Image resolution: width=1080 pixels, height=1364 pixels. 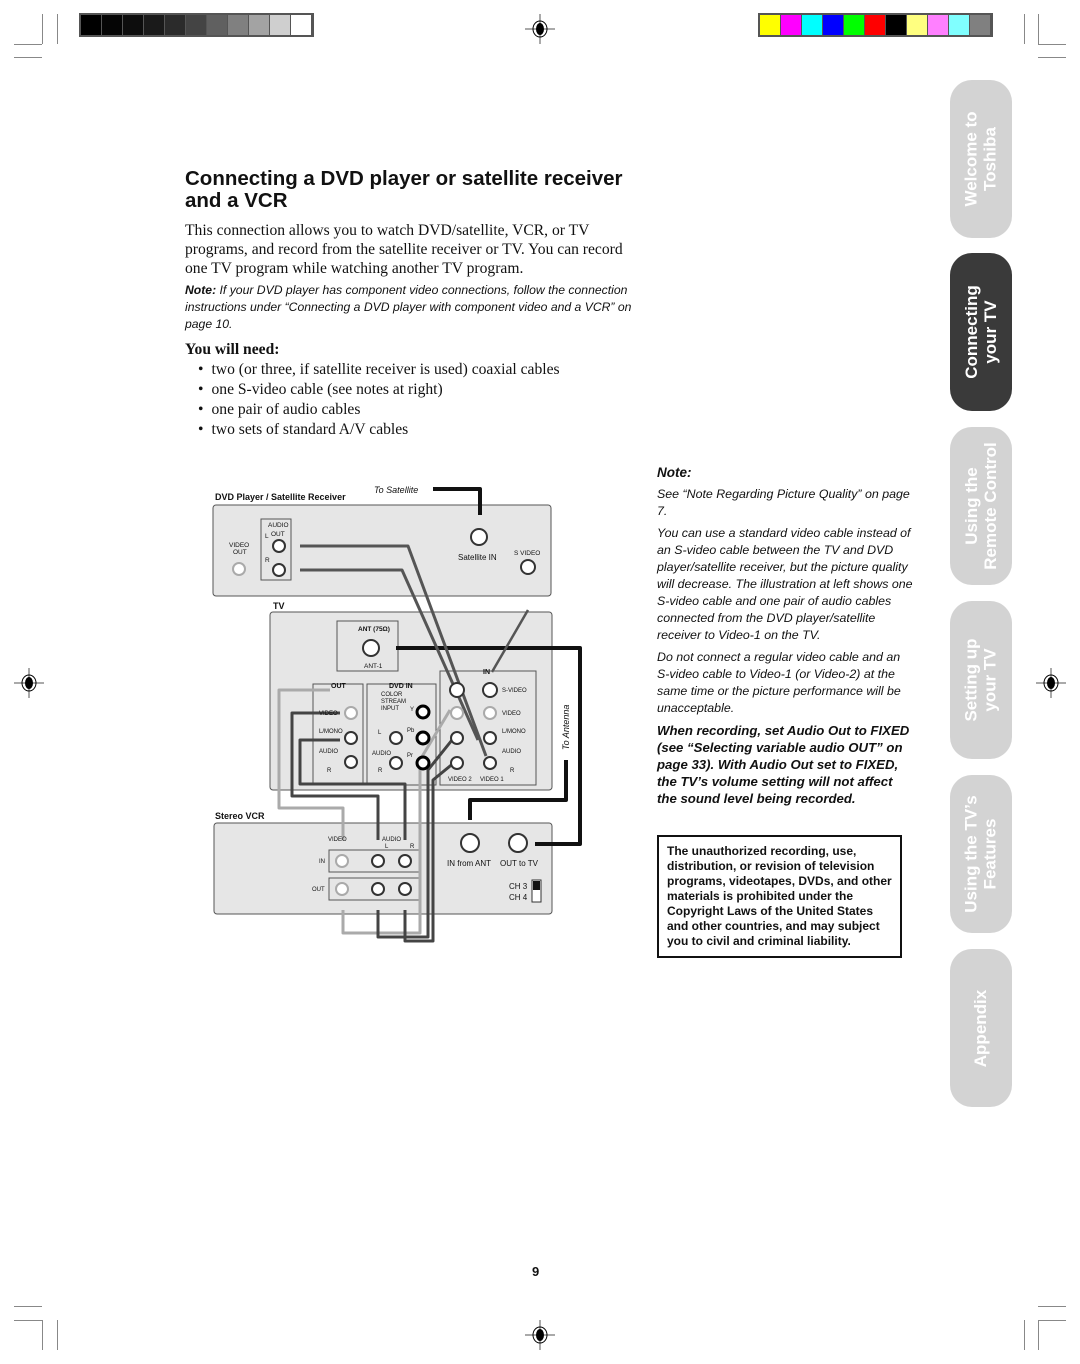 I want to click on tv-out-video-jack, so click(x=351, y=713).